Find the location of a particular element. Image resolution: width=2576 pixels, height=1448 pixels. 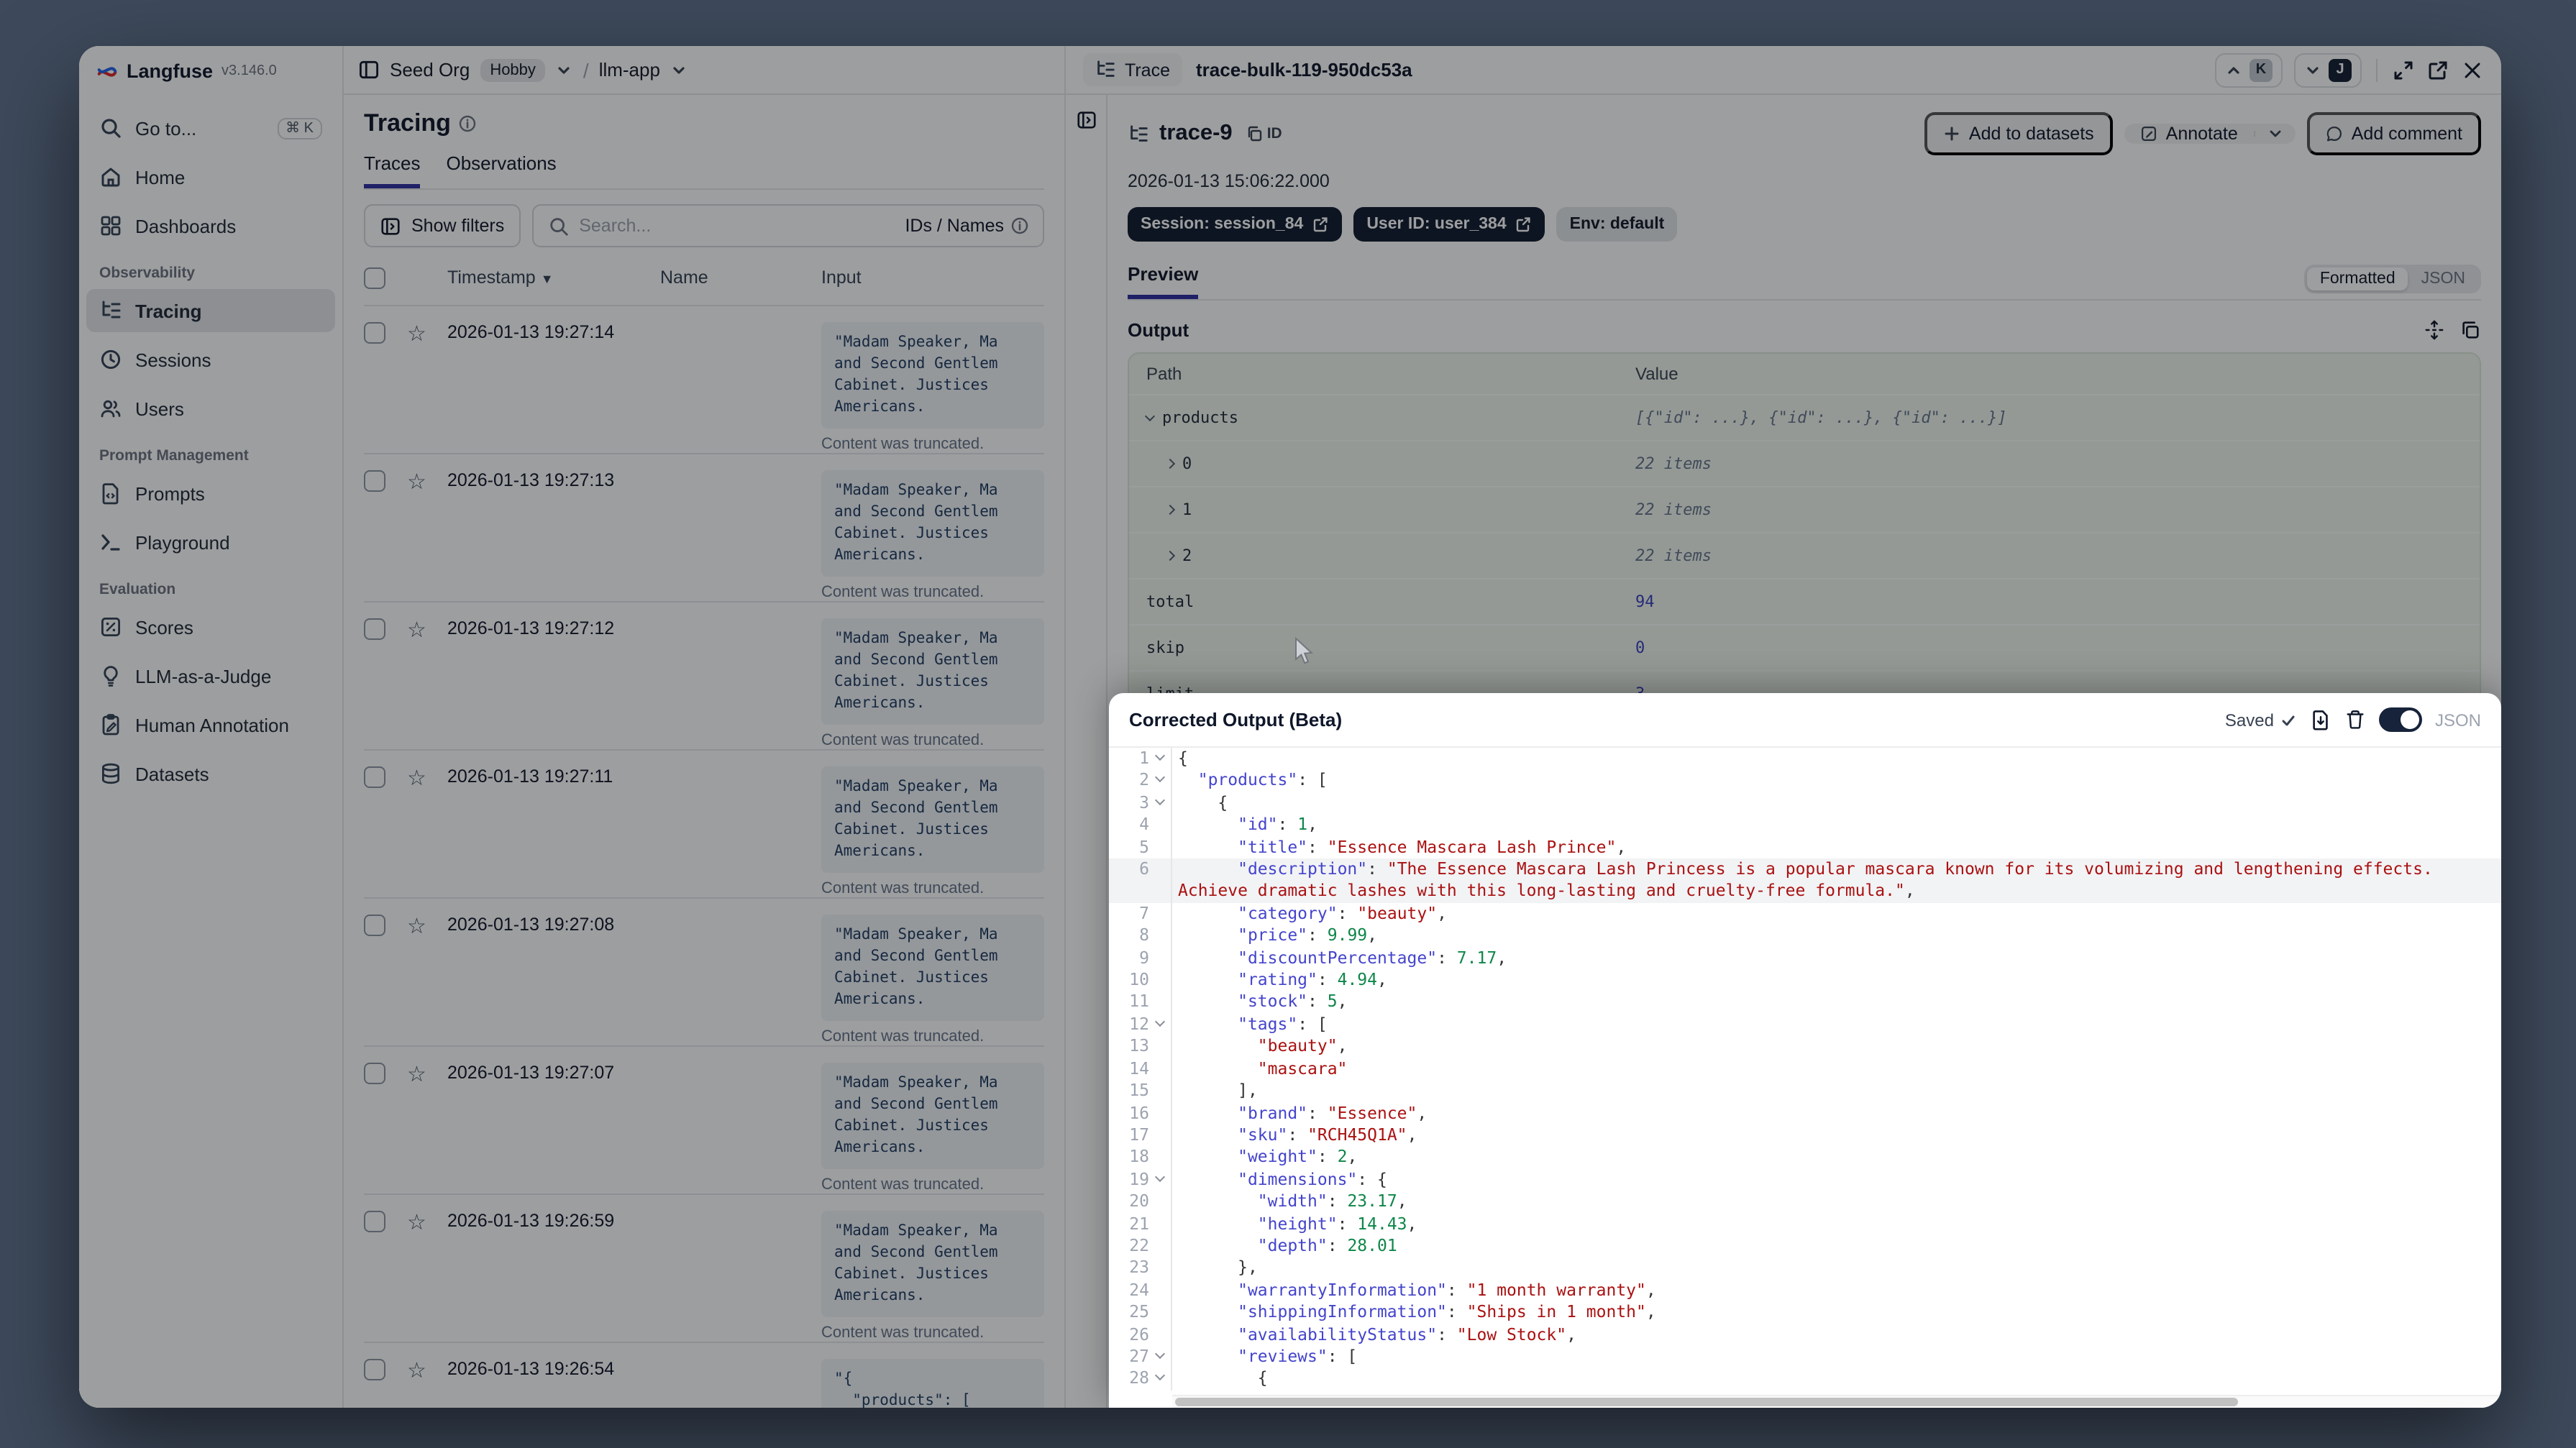

line-gutter: 5 is located at coordinates (1140, 847).